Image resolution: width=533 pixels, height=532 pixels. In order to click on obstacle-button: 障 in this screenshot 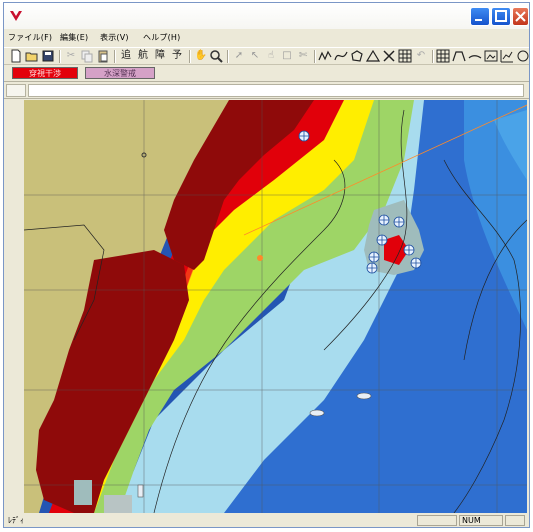, I will do `click(160, 56)`.